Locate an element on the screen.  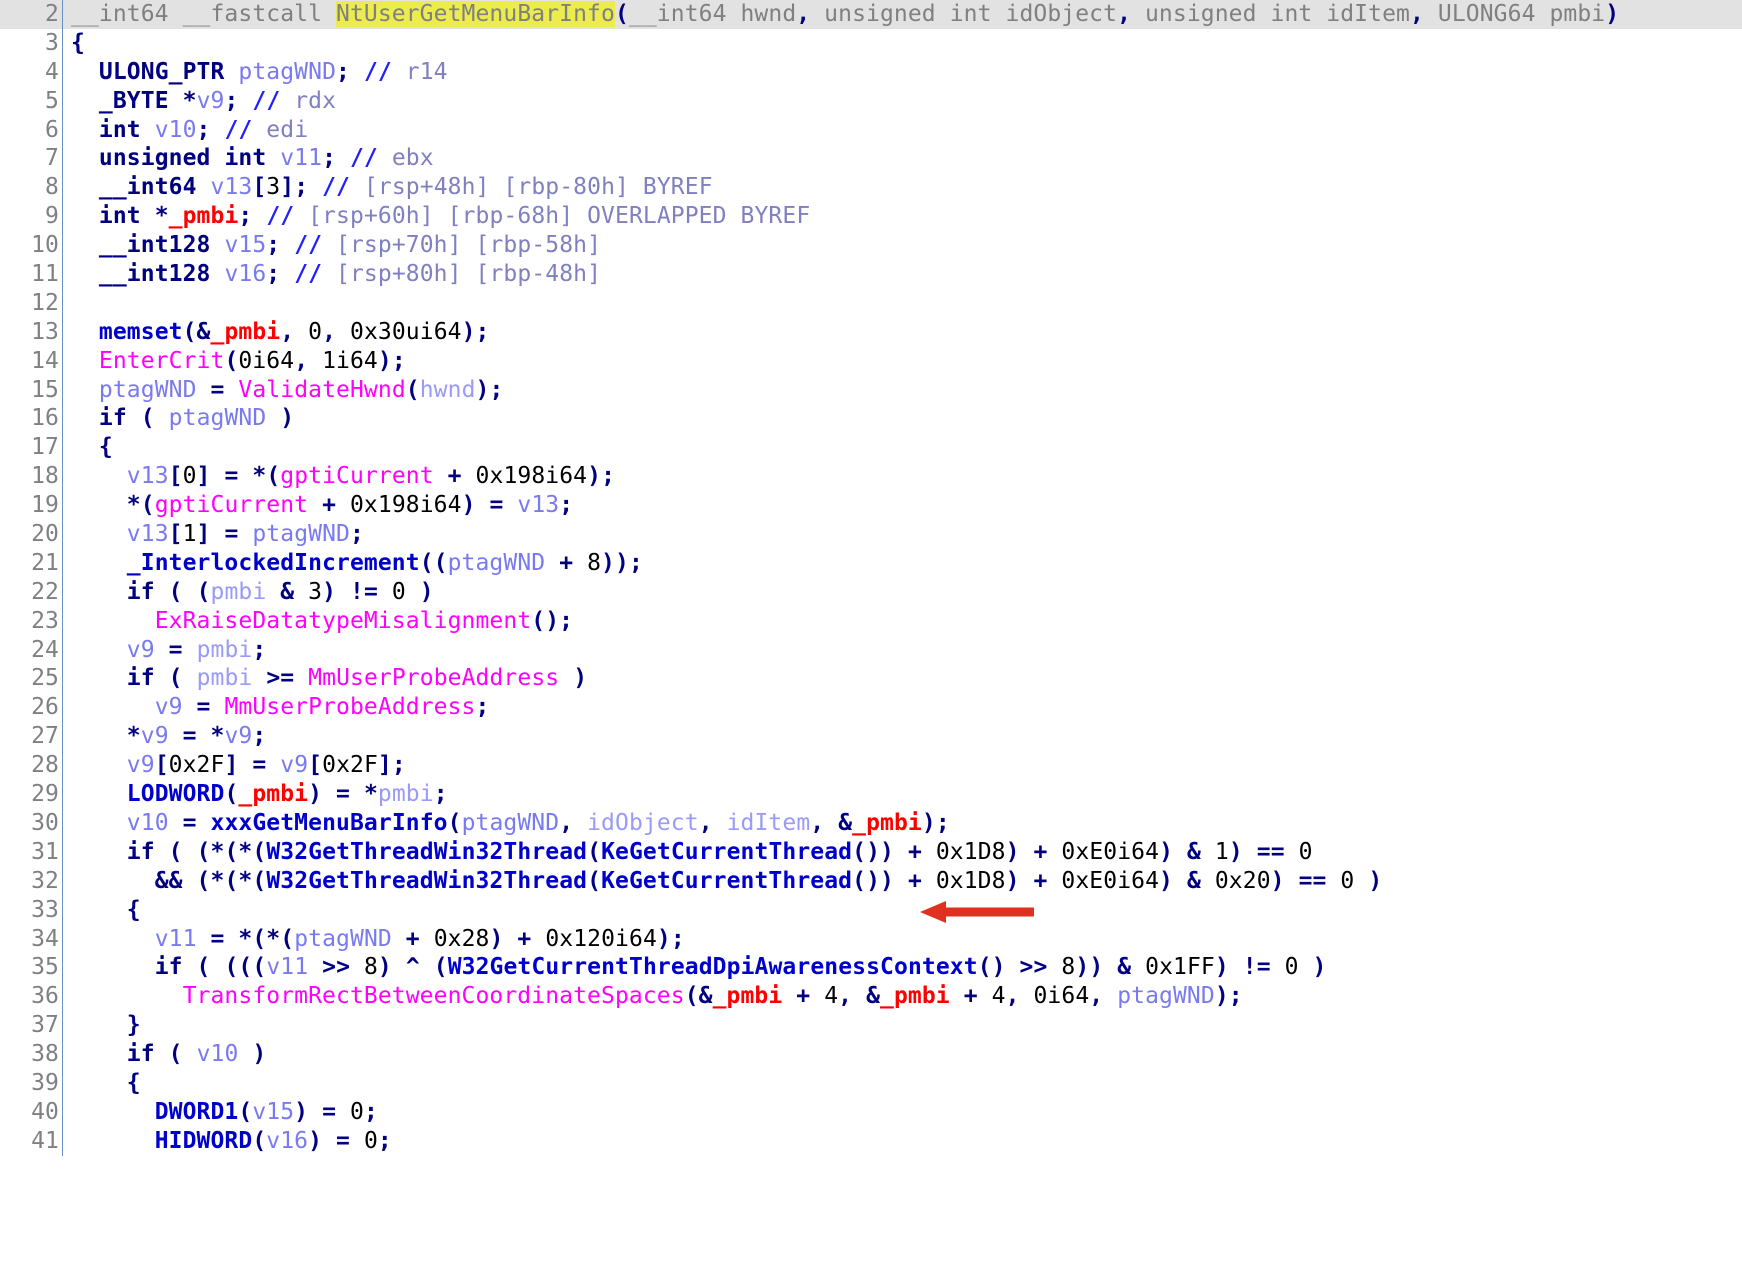
code-text: unsigned int v11; // ebx is located at coordinates (904, 158).